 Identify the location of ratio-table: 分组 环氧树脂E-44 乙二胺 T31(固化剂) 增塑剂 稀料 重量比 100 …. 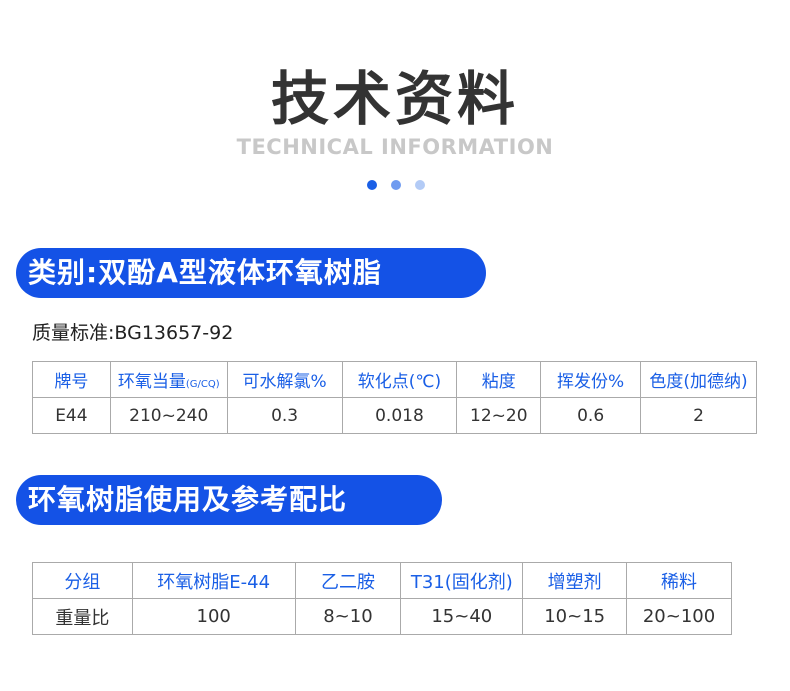
(382, 598).